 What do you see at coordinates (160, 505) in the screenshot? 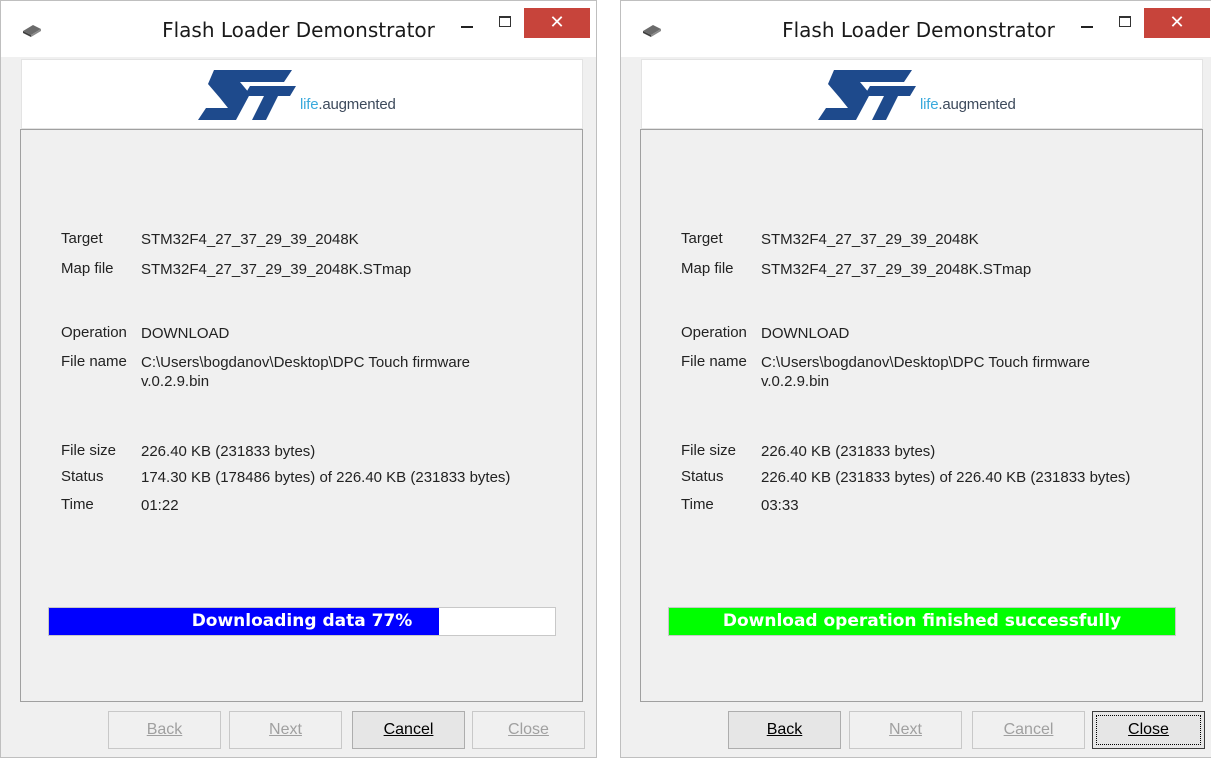
I see `time-value: 01:22` at bounding box center [160, 505].